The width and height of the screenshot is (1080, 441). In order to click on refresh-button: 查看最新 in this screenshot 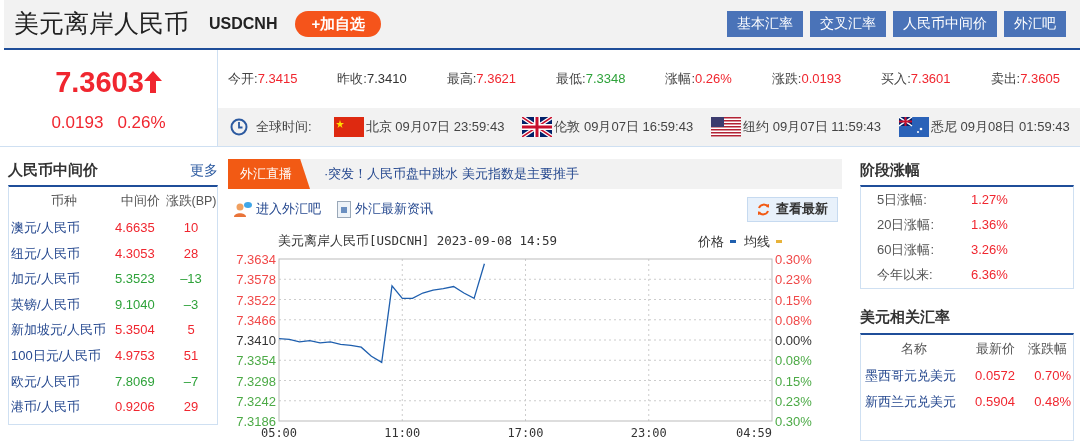, I will do `click(792, 209)`.